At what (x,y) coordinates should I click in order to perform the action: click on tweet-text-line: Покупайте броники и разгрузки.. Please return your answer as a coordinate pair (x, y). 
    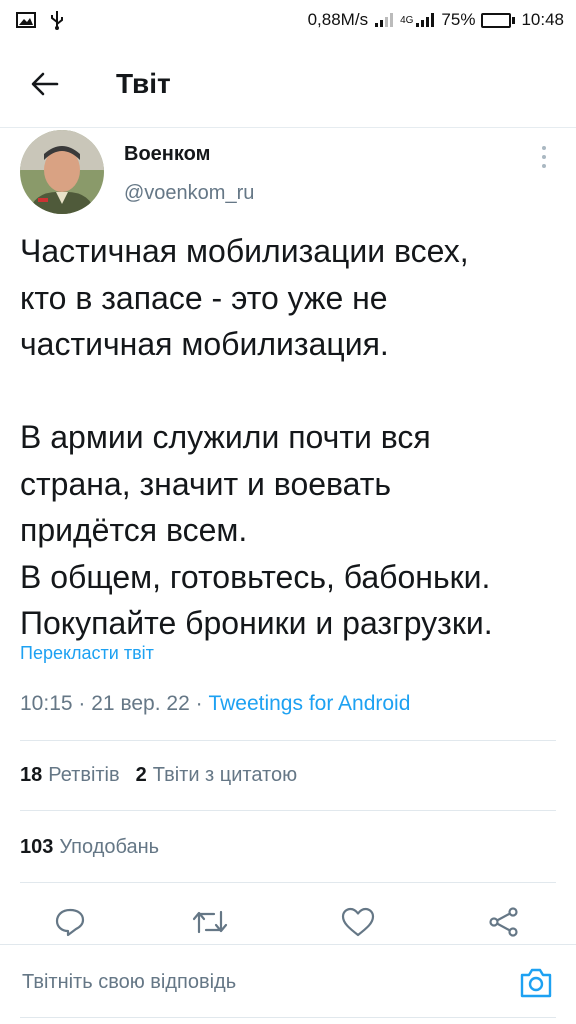
    Looking at the image, I should click on (256, 623).